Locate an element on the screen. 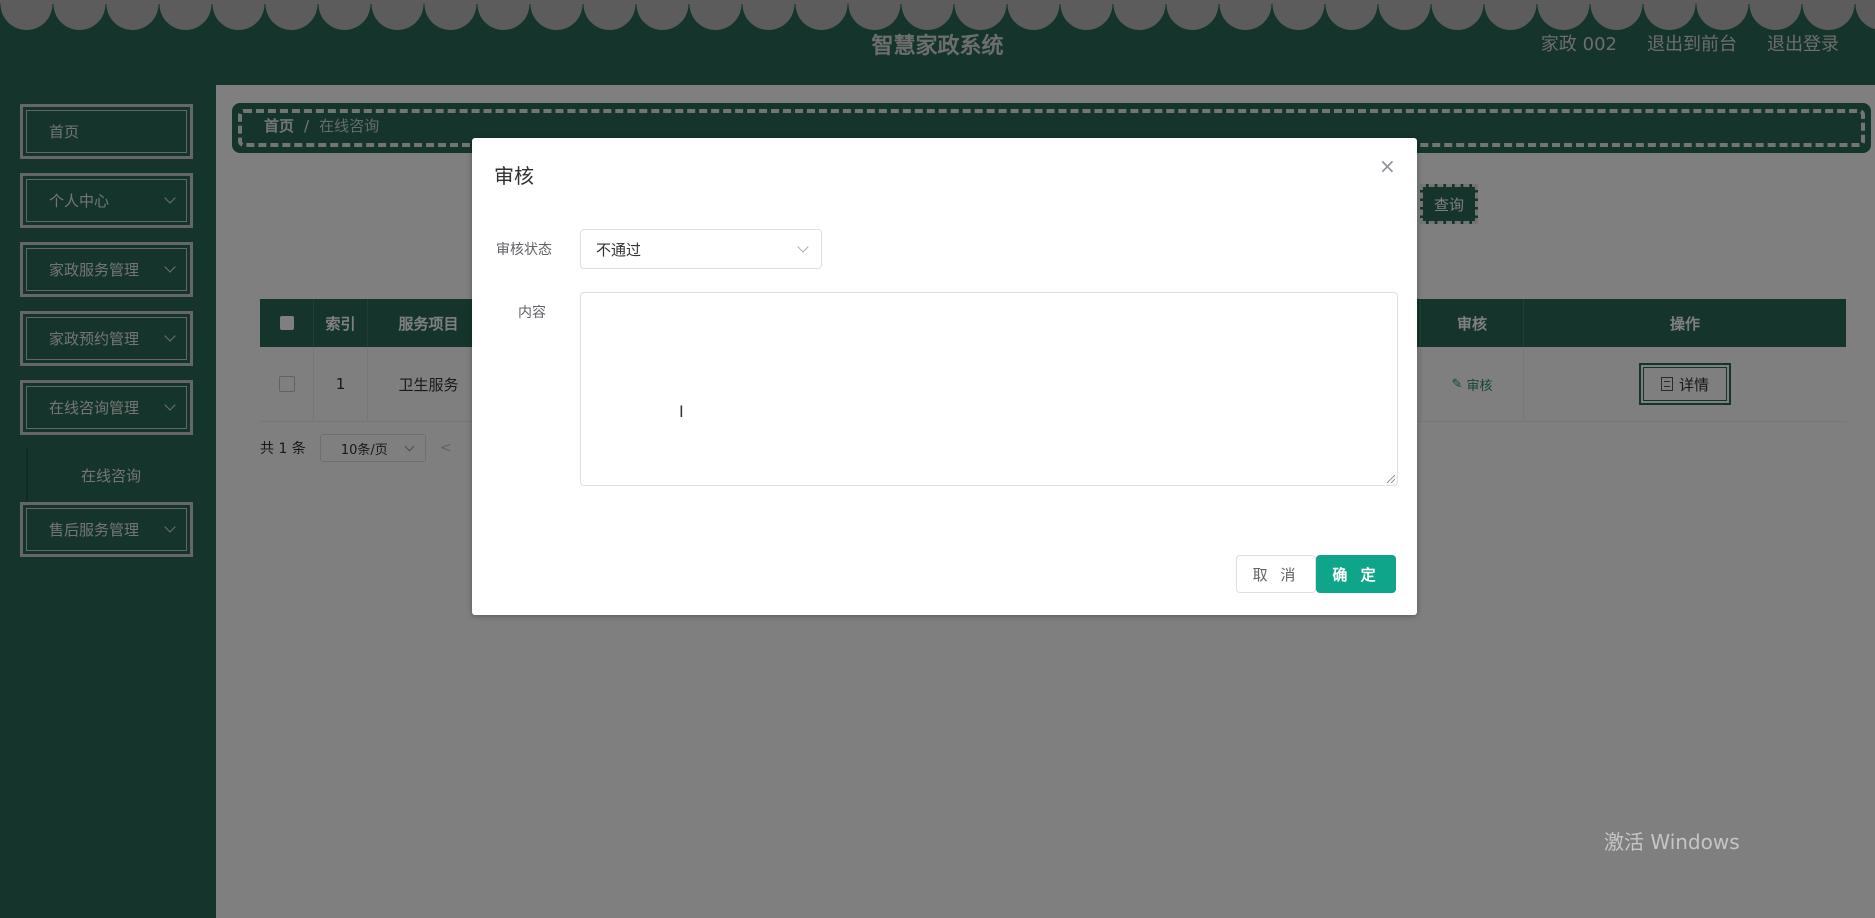 The height and width of the screenshot is (918, 1875). dialog-title: 审核 is located at coordinates (514, 176).